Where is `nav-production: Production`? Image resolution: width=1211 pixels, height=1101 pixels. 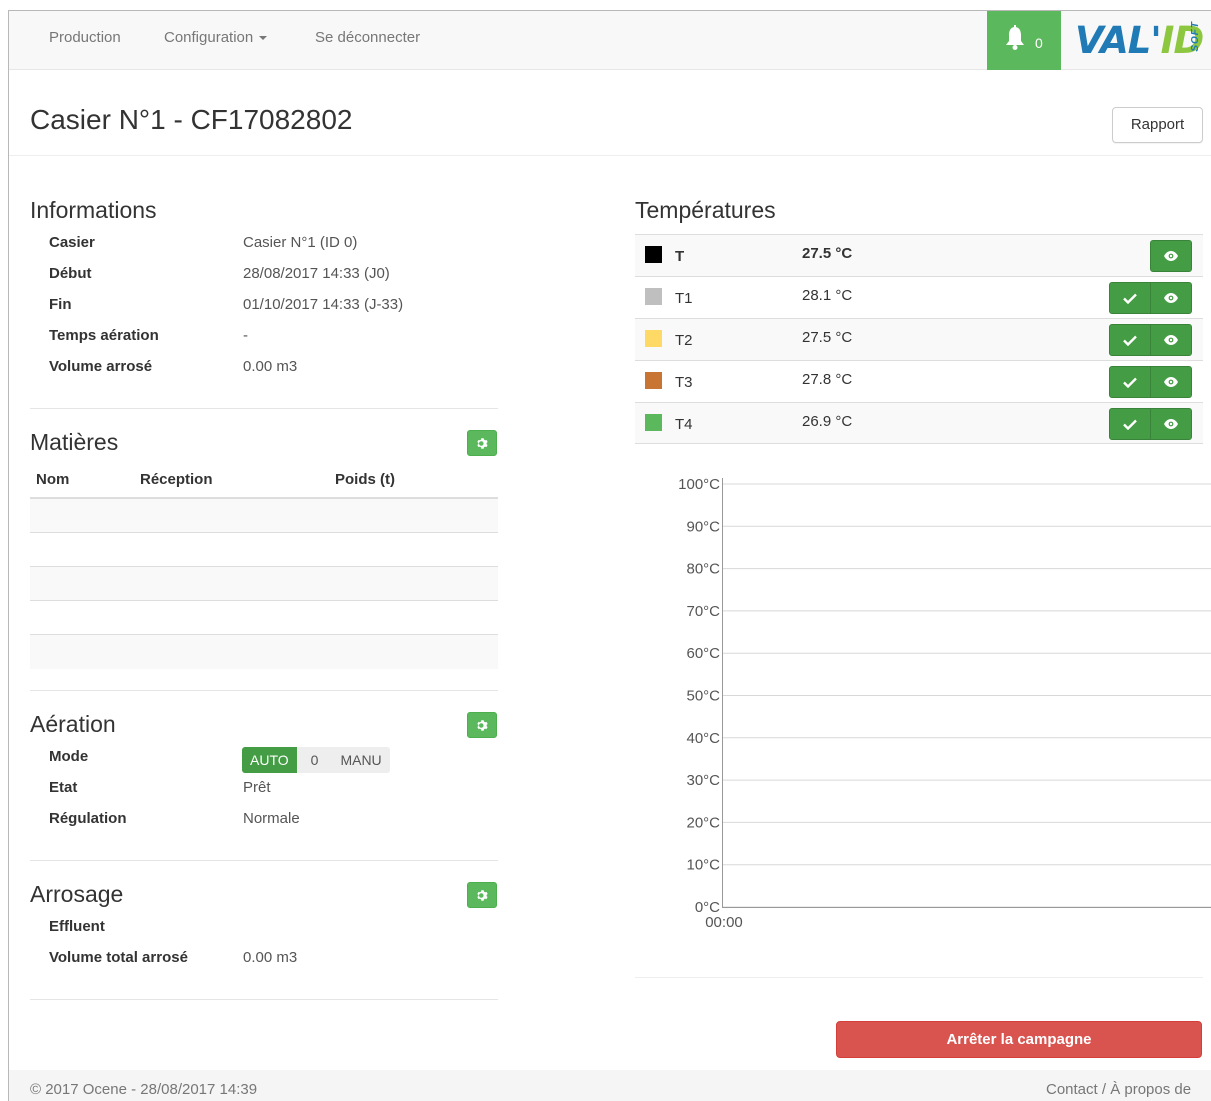
nav-production: Production is located at coordinates (85, 37).